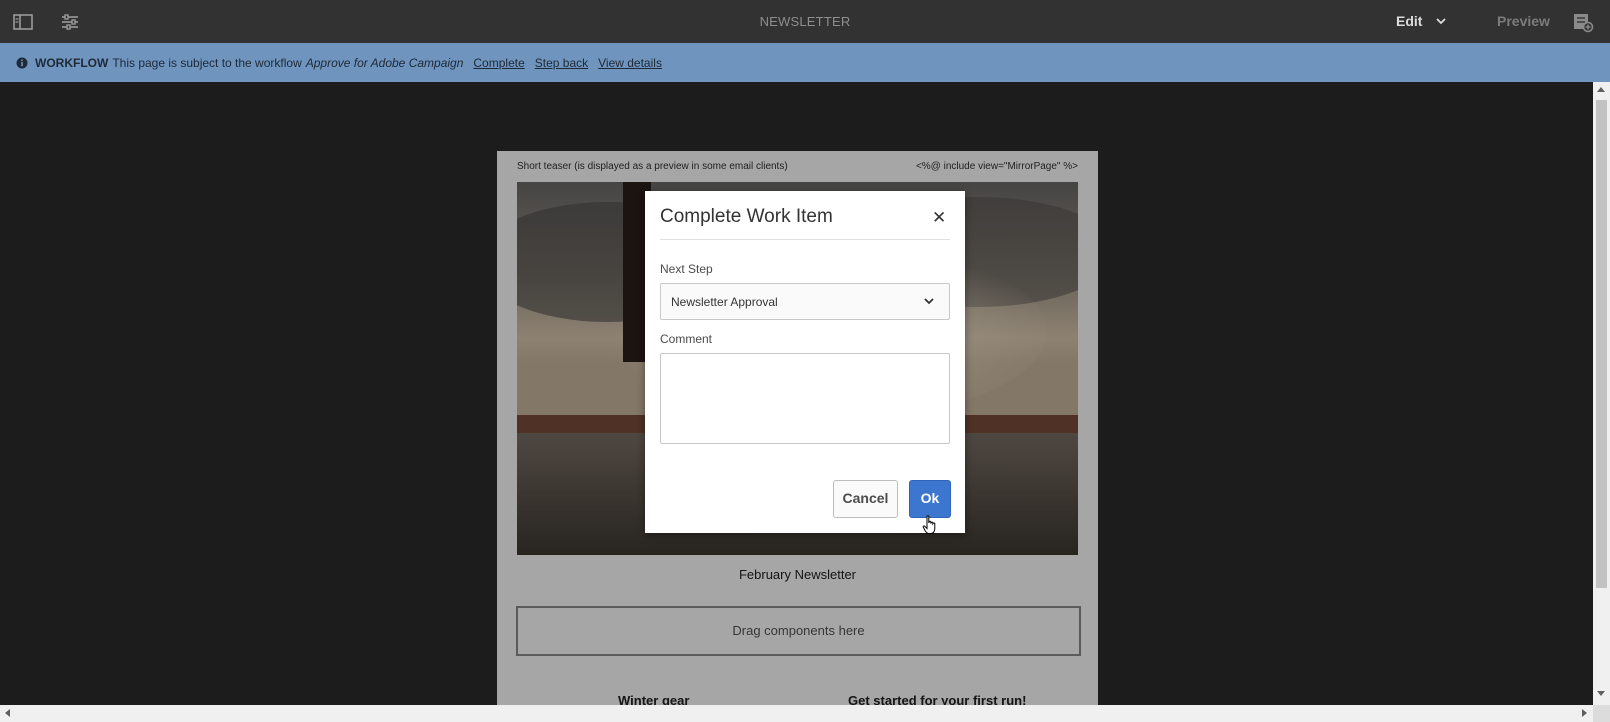  I want to click on dialog-title: Complete Work Item, so click(746, 216).